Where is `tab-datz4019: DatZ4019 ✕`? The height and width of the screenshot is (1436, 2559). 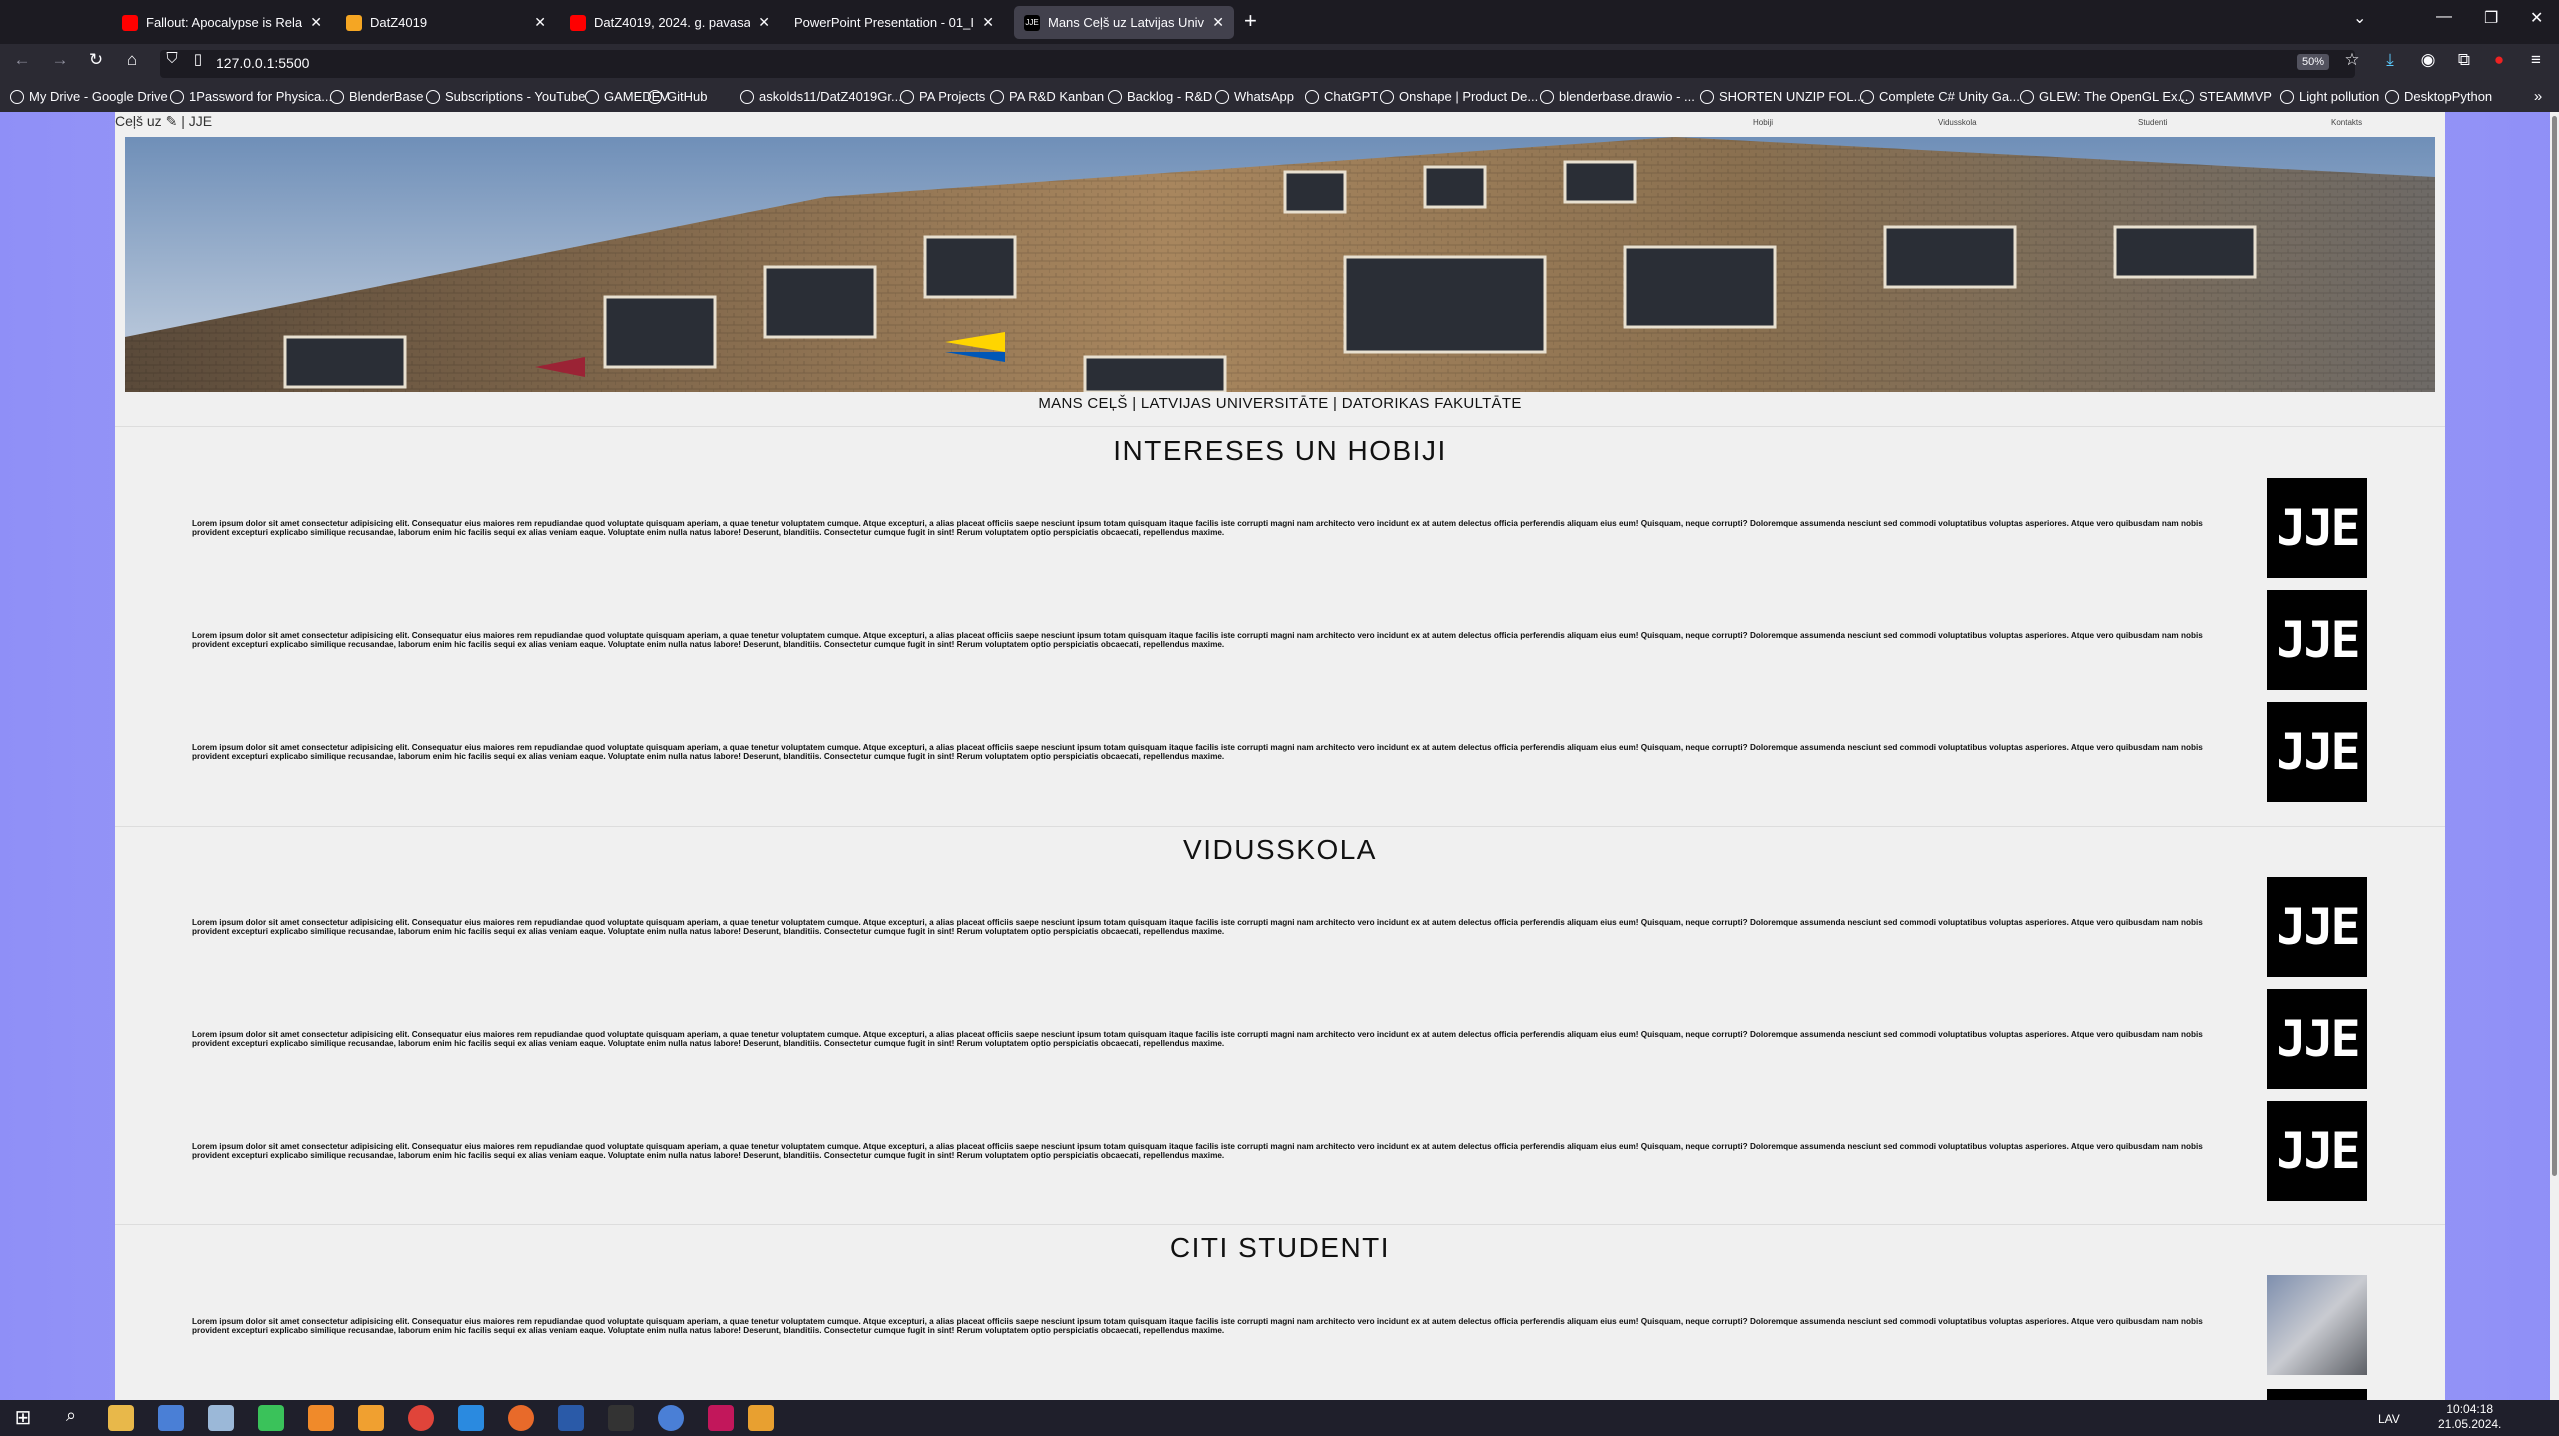 tab-datz4019: DatZ4019 ✕ is located at coordinates (446, 22).